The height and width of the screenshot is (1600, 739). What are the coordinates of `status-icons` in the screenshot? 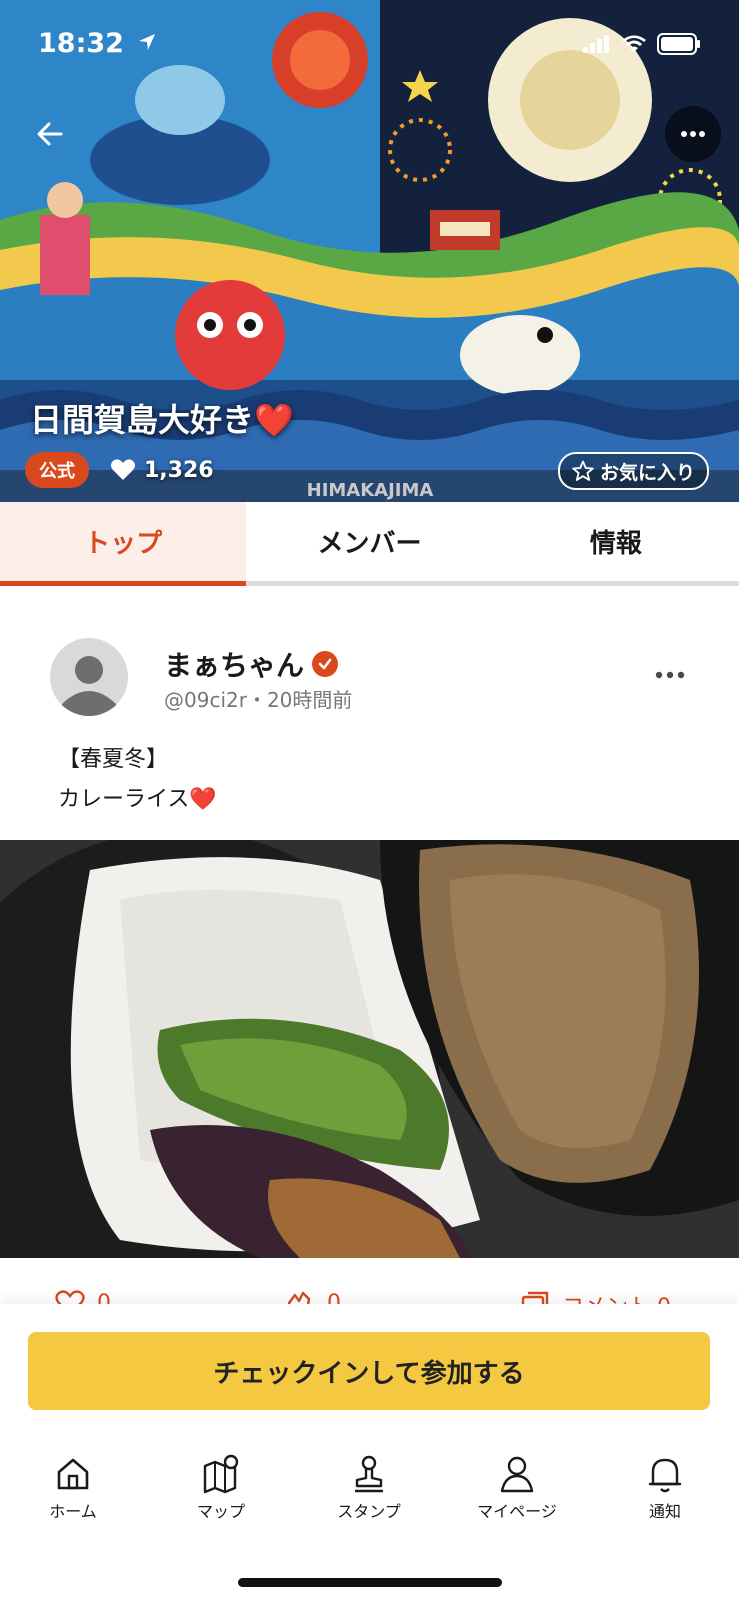 It's located at (642, 46).